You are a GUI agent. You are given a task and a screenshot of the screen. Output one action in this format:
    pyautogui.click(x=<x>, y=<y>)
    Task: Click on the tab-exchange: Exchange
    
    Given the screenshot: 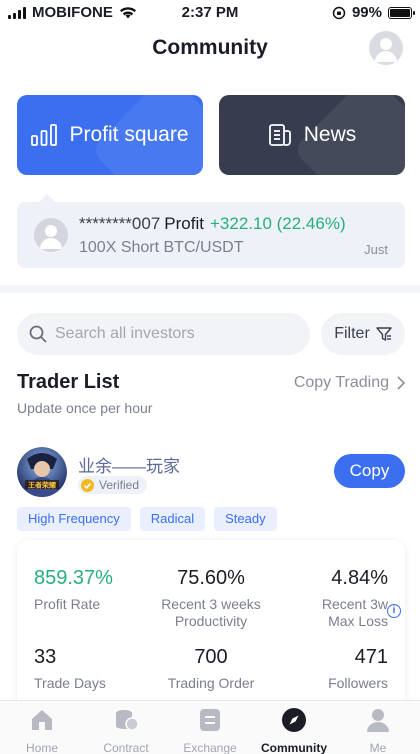 What is the action you would take?
    pyautogui.click(x=210, y=730)
    